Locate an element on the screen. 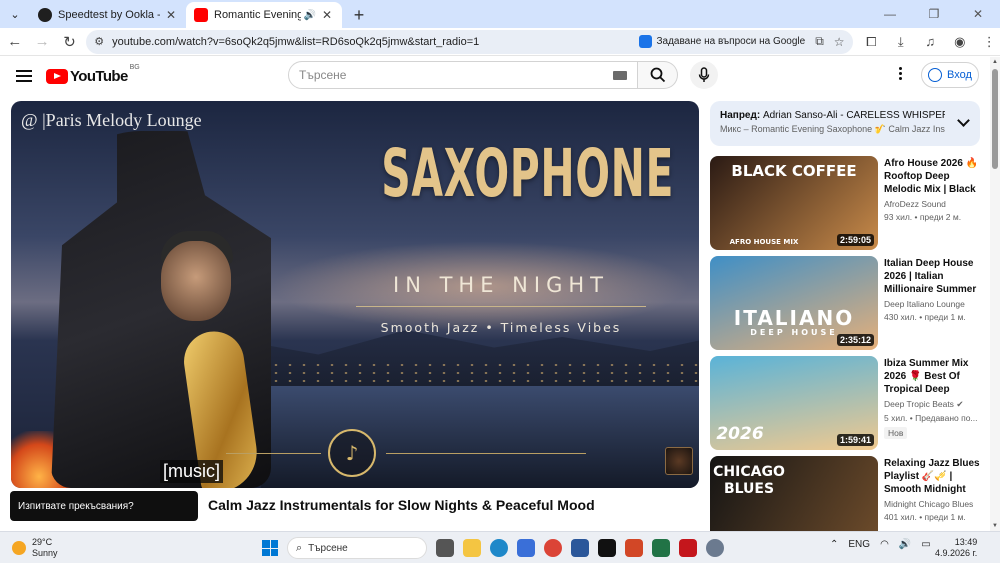 Image resolution: width=1000 pixels, height=563 pixels. sign-in-button: Вход is located at coordinates (950, 75).